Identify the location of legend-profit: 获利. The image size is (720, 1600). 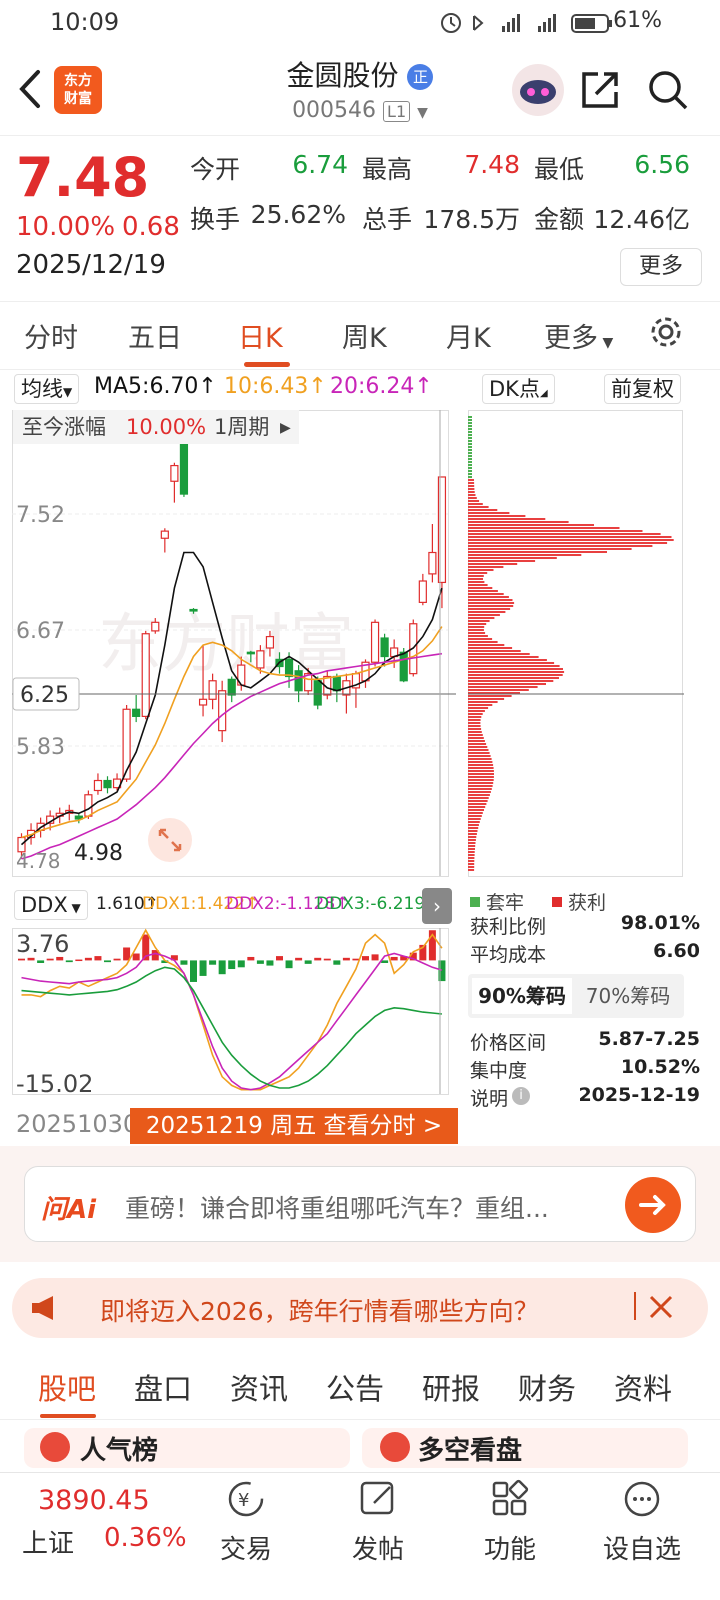
(587, 903).